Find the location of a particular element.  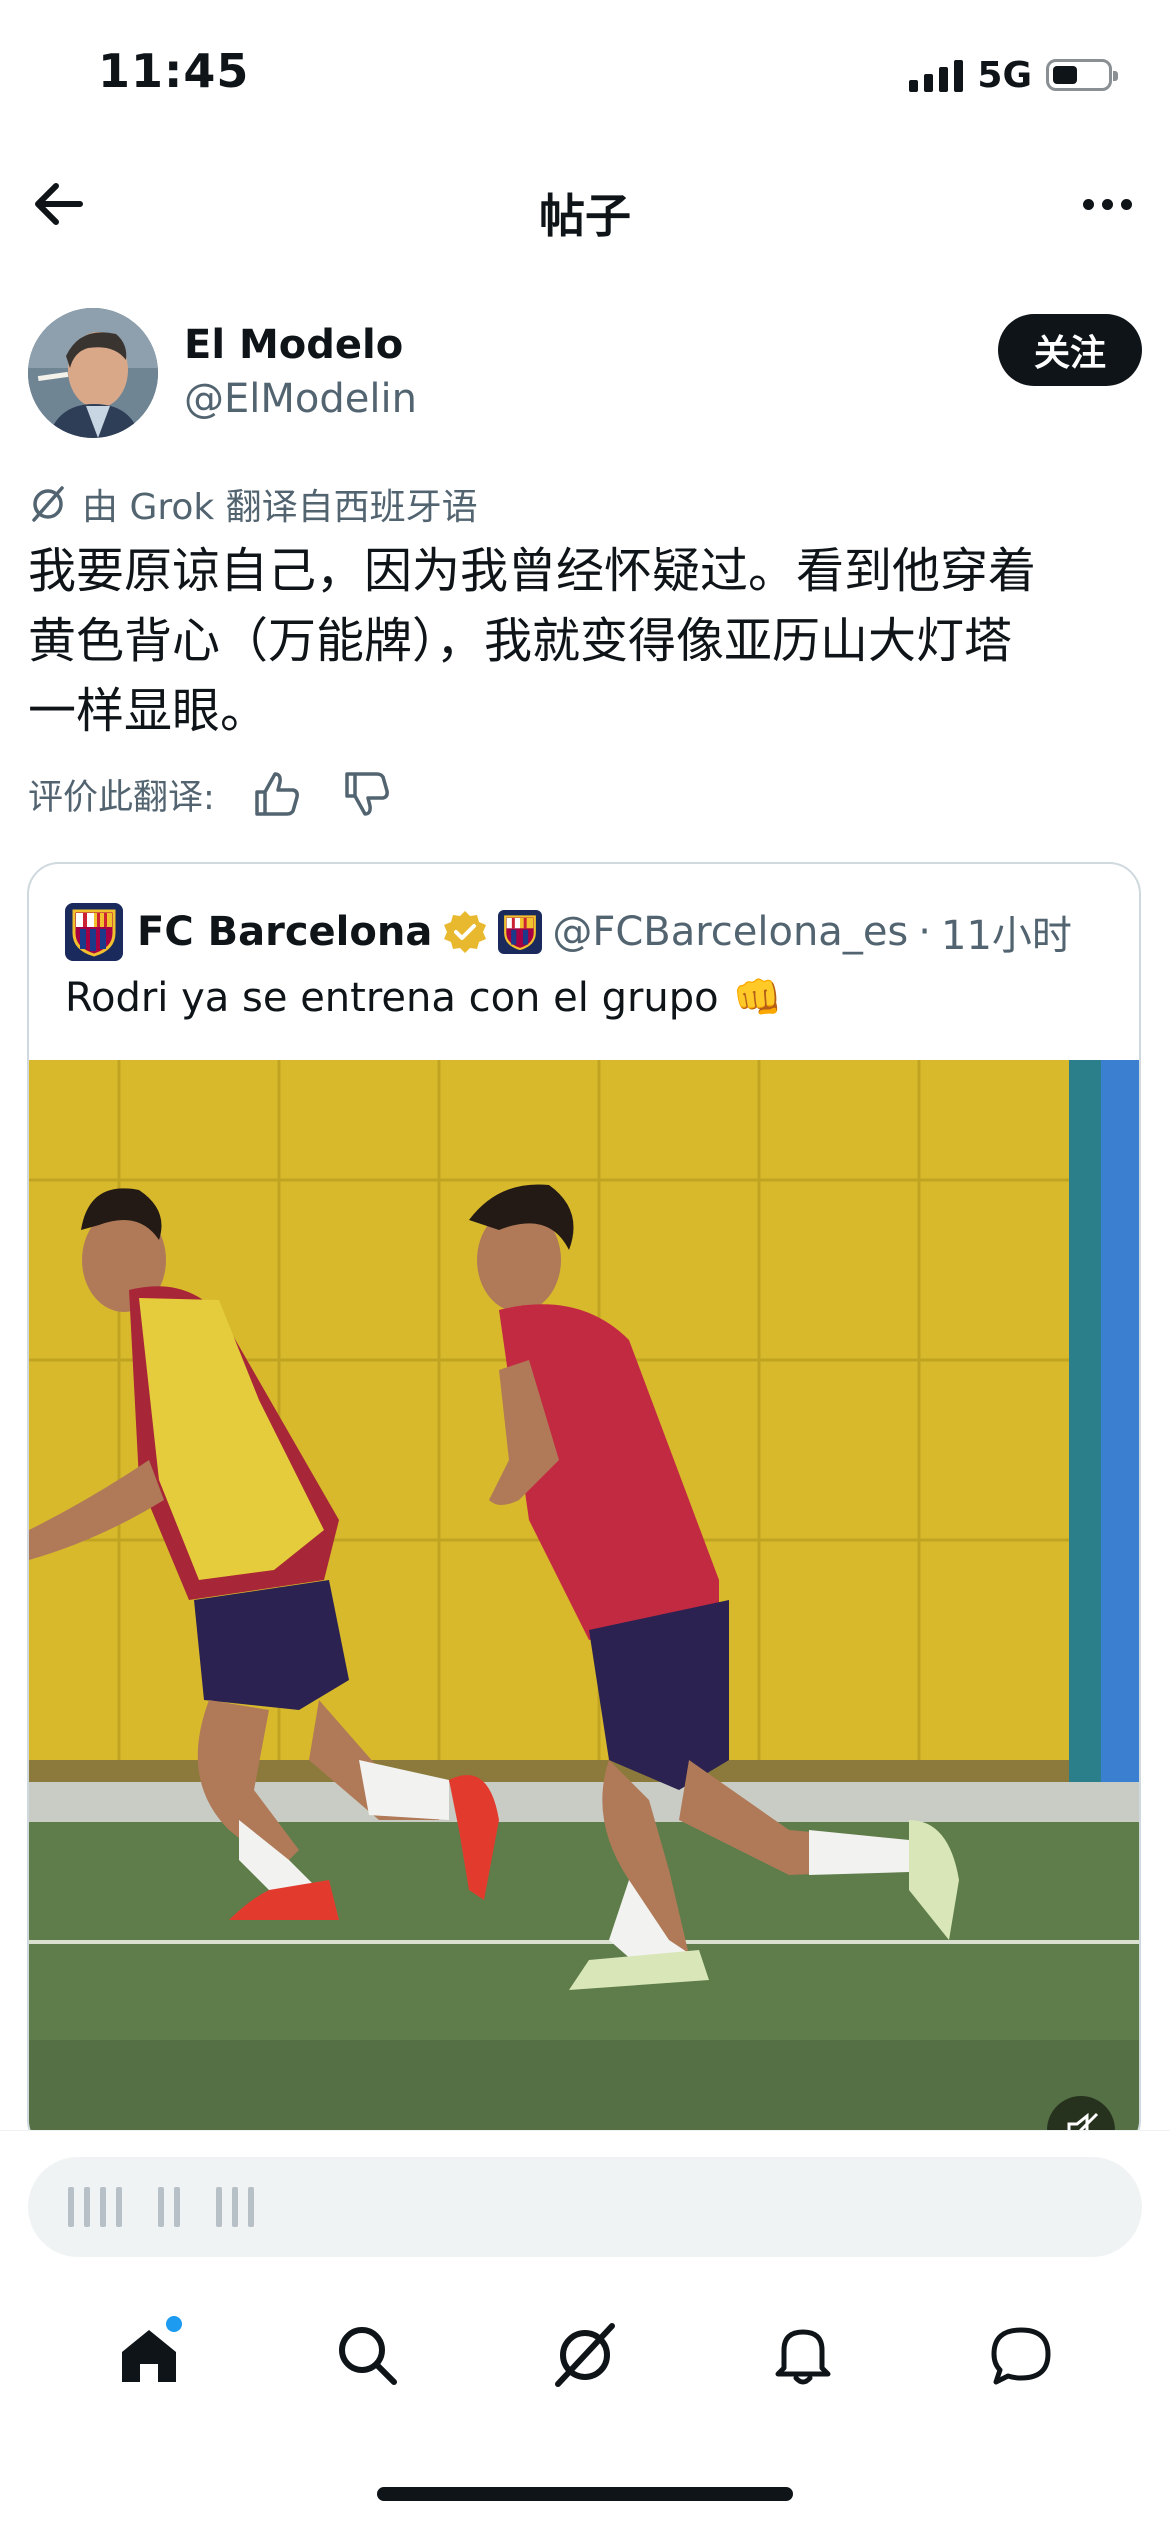

reply-bar is located at coordinates (585, 2205).